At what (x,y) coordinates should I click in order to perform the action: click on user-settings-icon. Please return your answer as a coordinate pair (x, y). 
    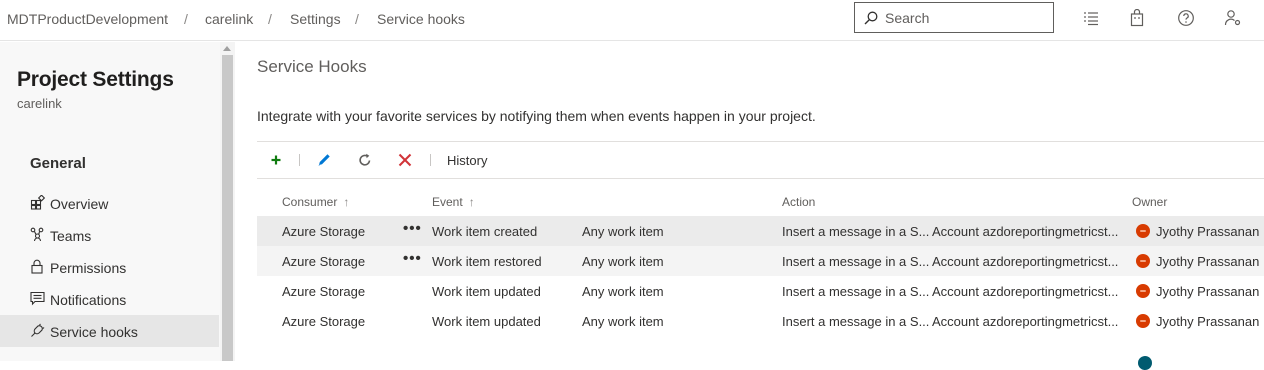
    Looking at the image, I should click on (1233, 18).